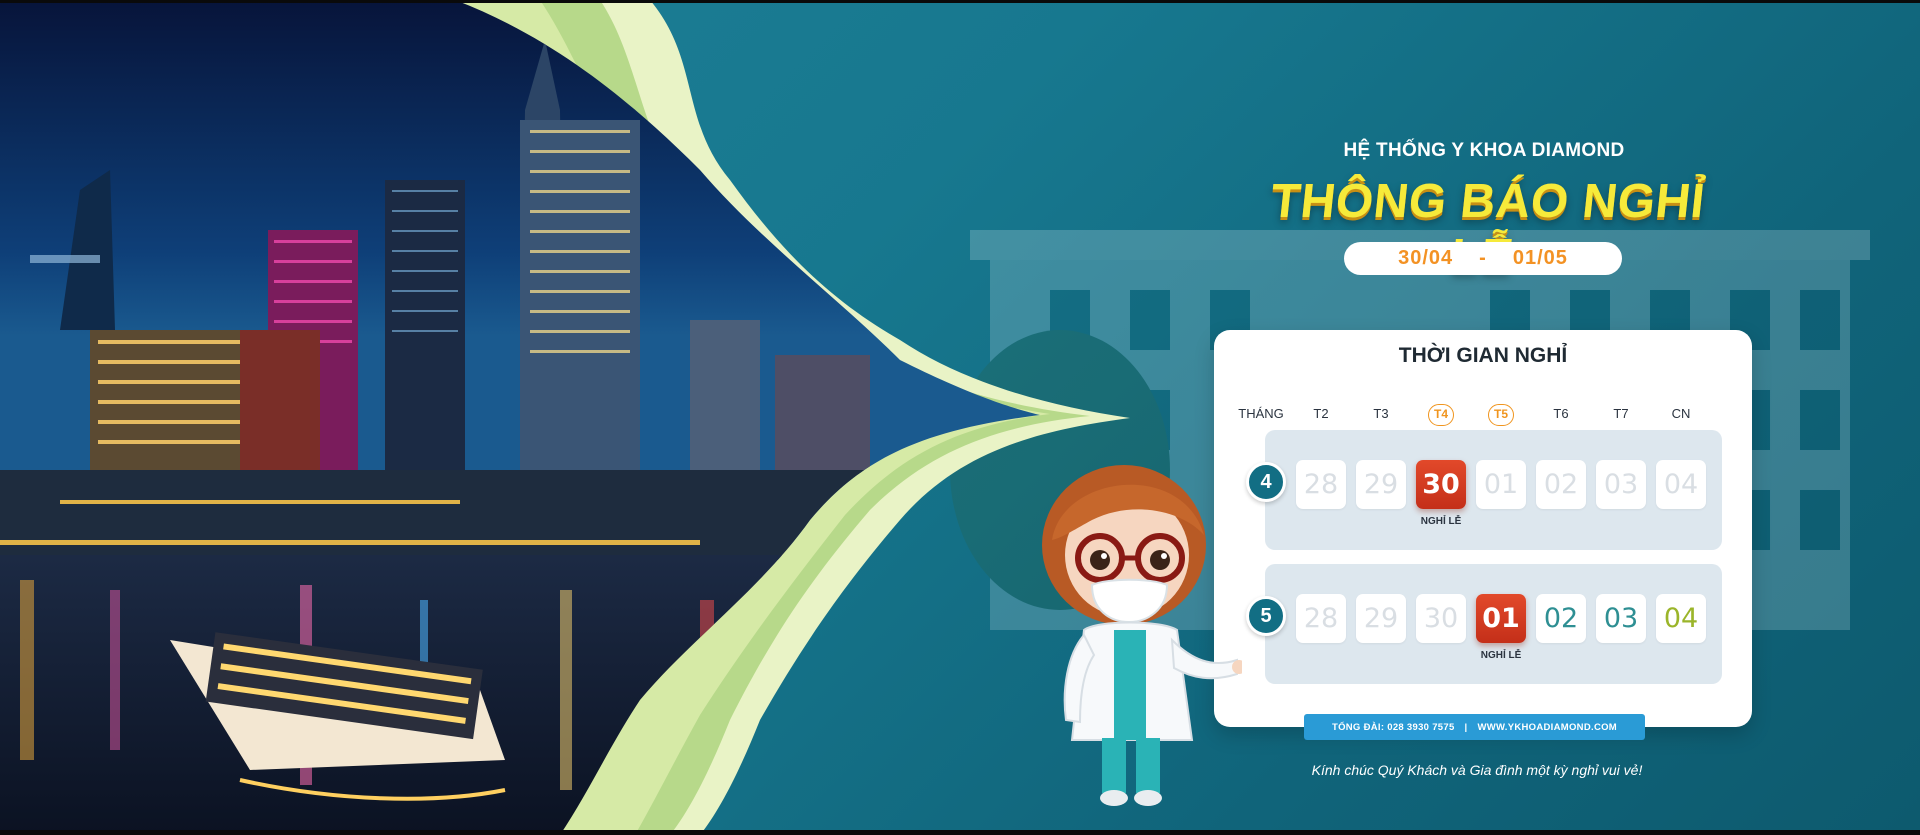 The width and height of the screenshot is (1920, 835). Describe the element at coordinates (960, 832) in the screenshot. I see `bottom-border` at that location.